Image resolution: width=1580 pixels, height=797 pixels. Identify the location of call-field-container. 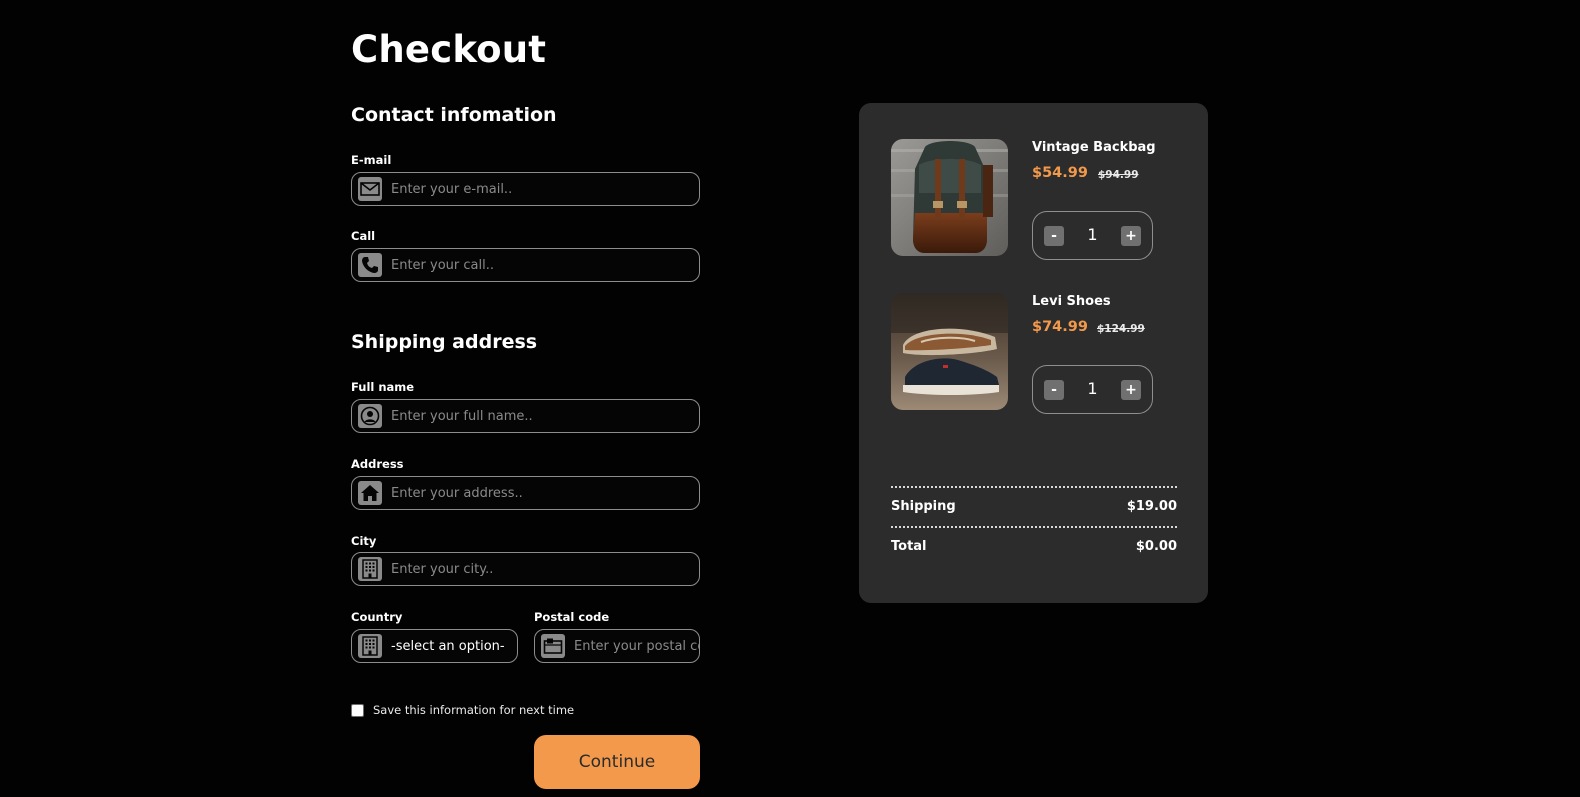
(525, 265).